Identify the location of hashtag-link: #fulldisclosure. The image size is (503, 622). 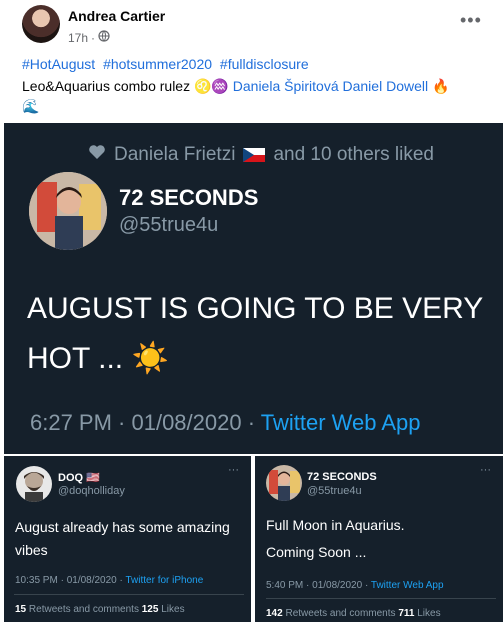
(264, 64).